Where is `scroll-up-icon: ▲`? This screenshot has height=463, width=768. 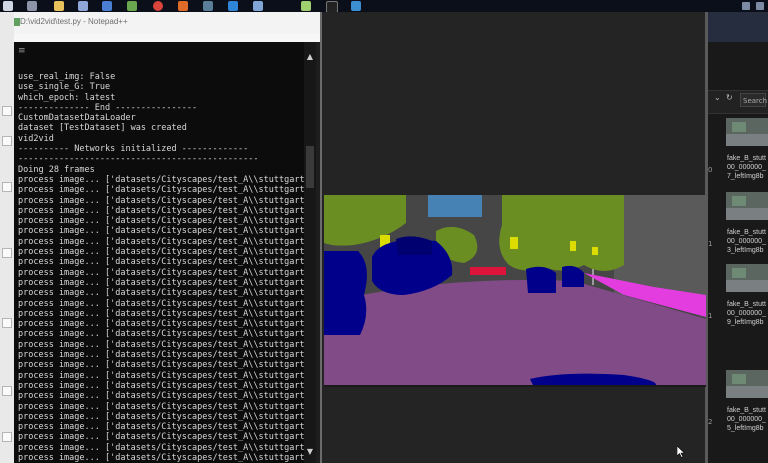 scroll-up-icon: ▲ is located at coordinates (310, 56).